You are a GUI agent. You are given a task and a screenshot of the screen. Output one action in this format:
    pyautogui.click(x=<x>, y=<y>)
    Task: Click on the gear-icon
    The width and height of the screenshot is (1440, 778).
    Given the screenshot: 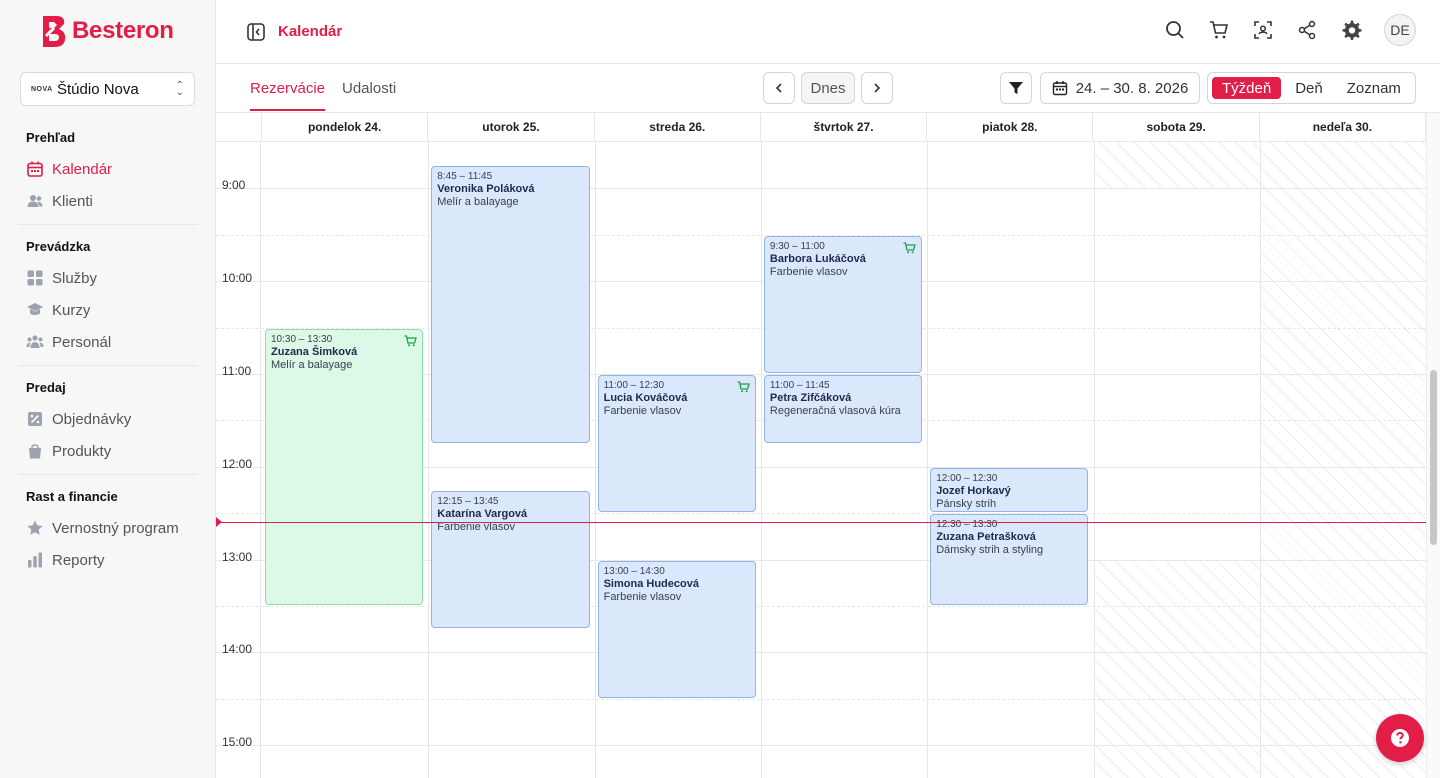 What is the action you would take?
    pyautogui.click(x=1351, y=30)
    